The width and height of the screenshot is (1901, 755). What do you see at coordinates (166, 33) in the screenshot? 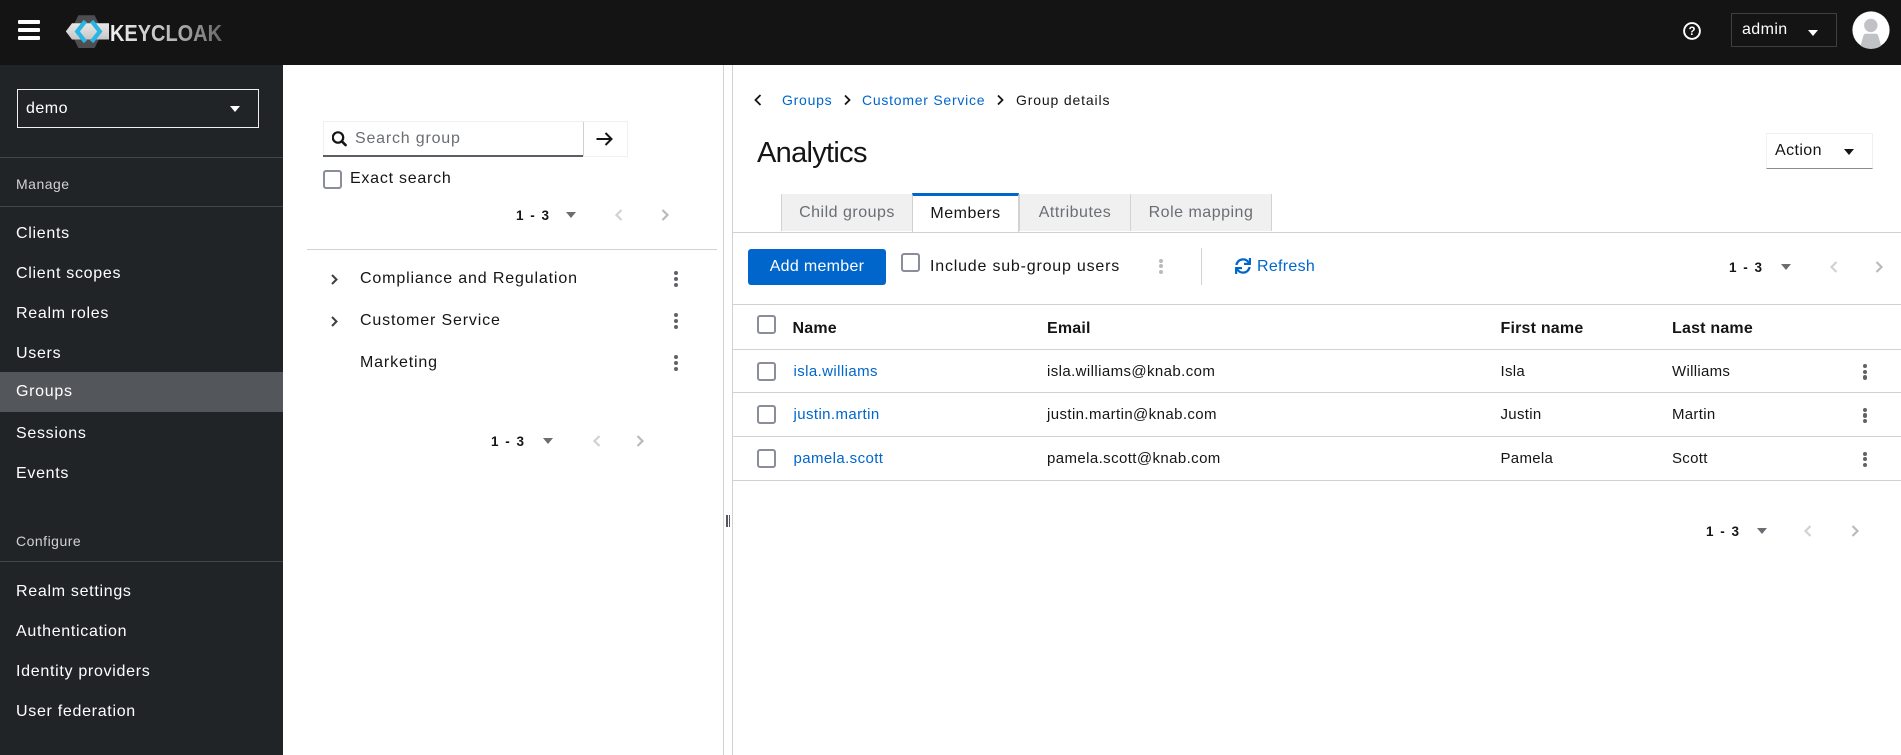
I see `svg-text: KEYCLOAK` at bounding box center [166, 33].